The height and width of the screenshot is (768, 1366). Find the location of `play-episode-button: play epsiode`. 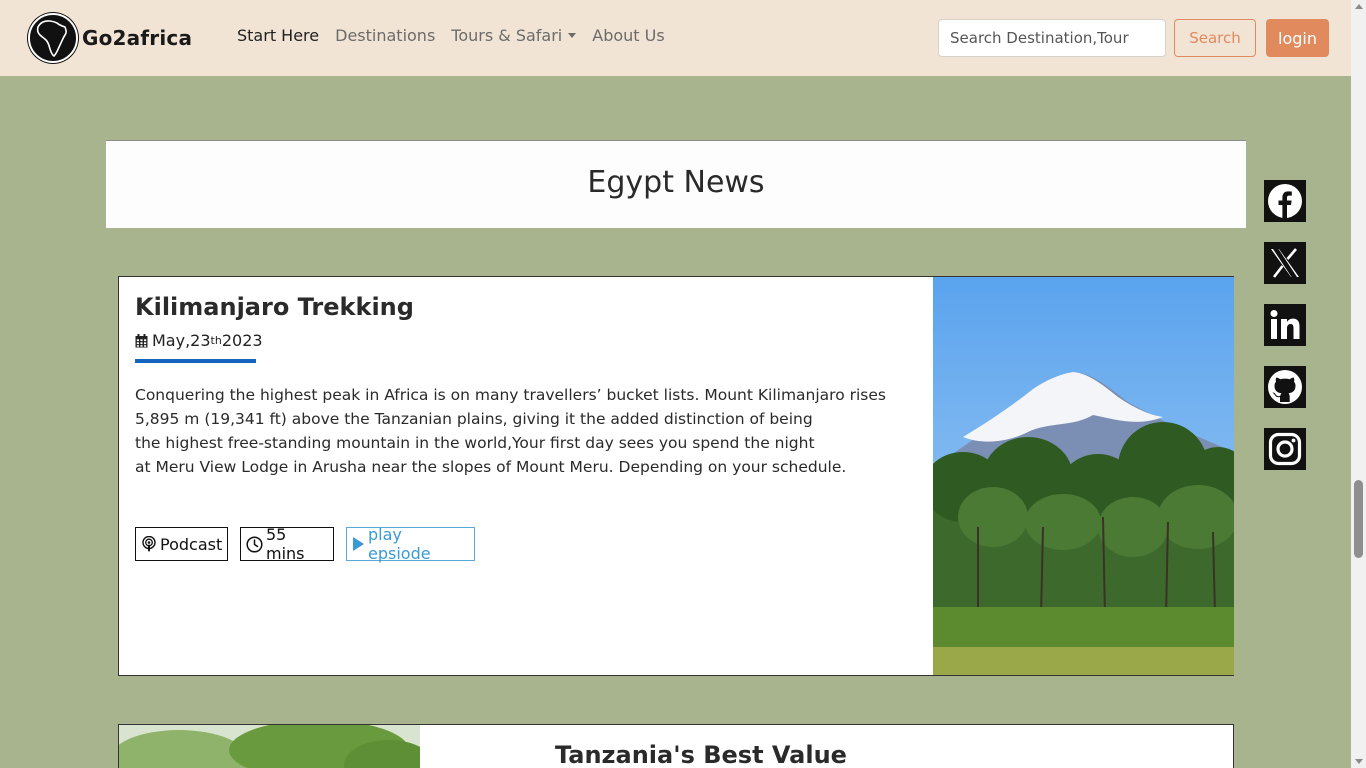

play-episode-button: play epsiode is located at coordinates (410, 544).